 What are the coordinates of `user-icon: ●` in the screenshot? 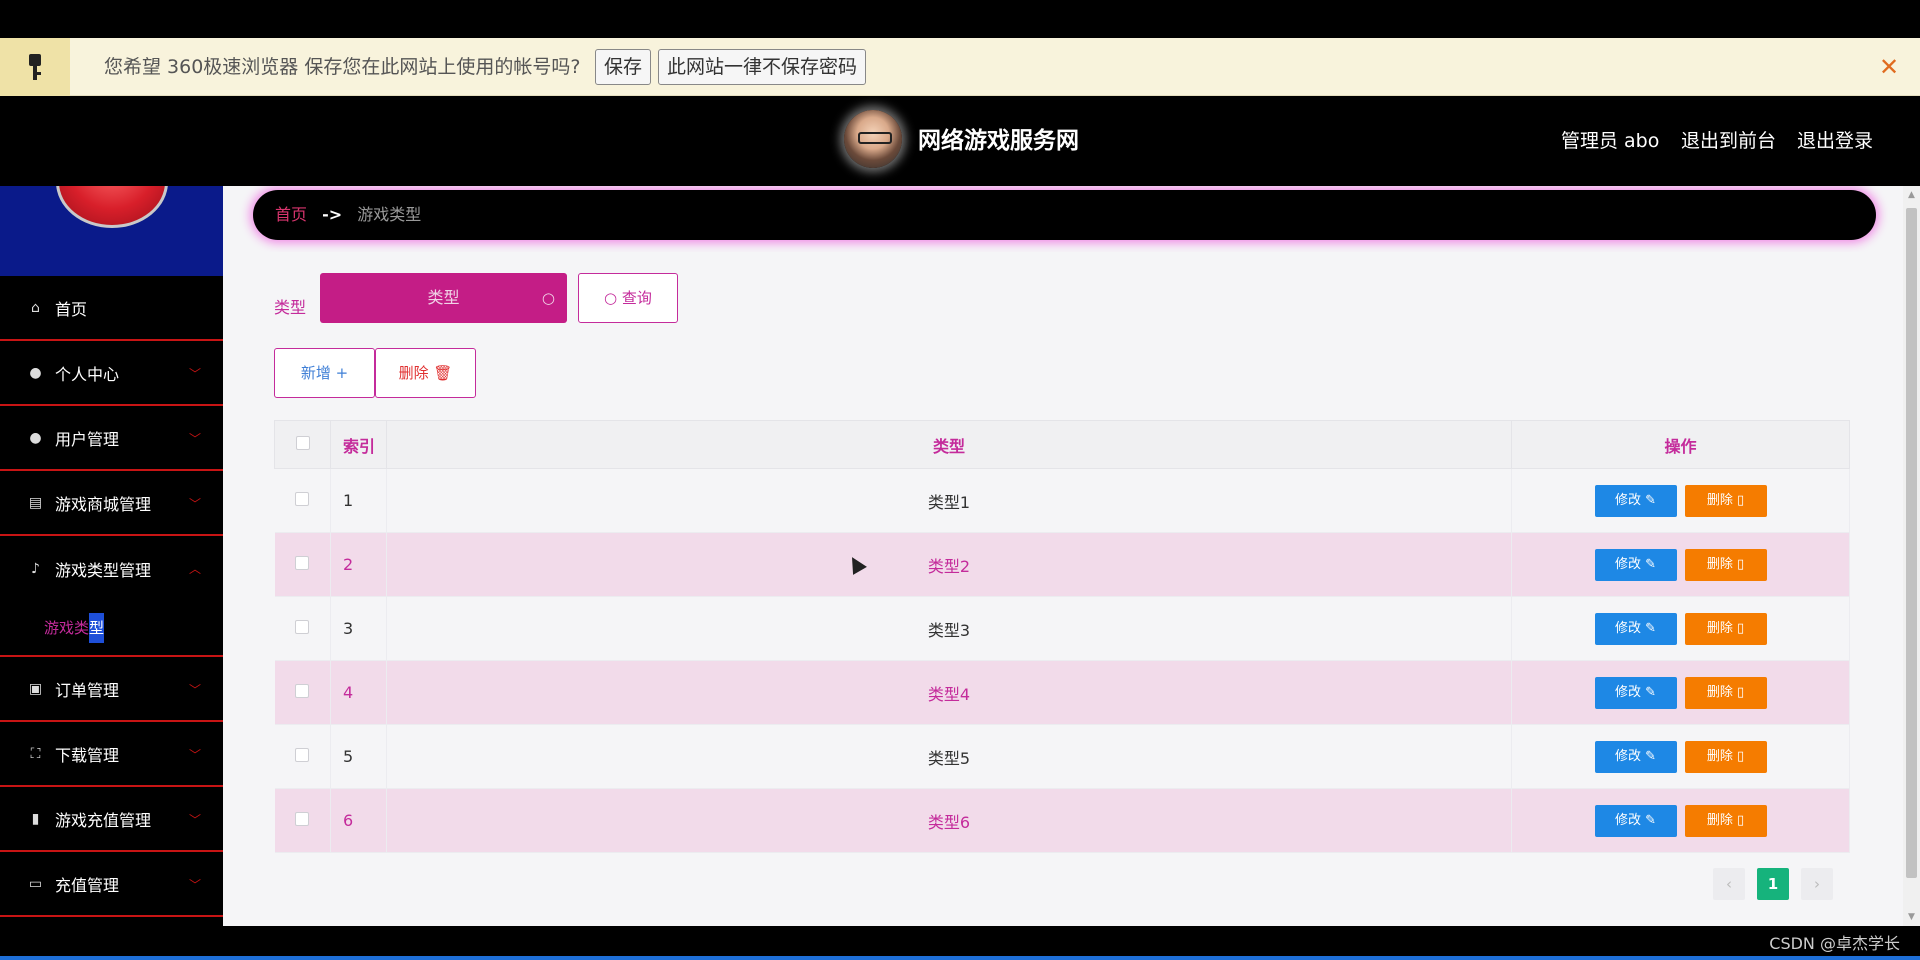 It's located at (35, 372).